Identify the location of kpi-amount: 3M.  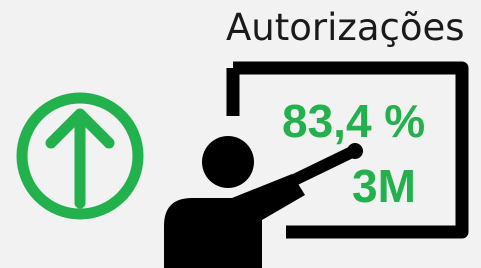
(384, 186).